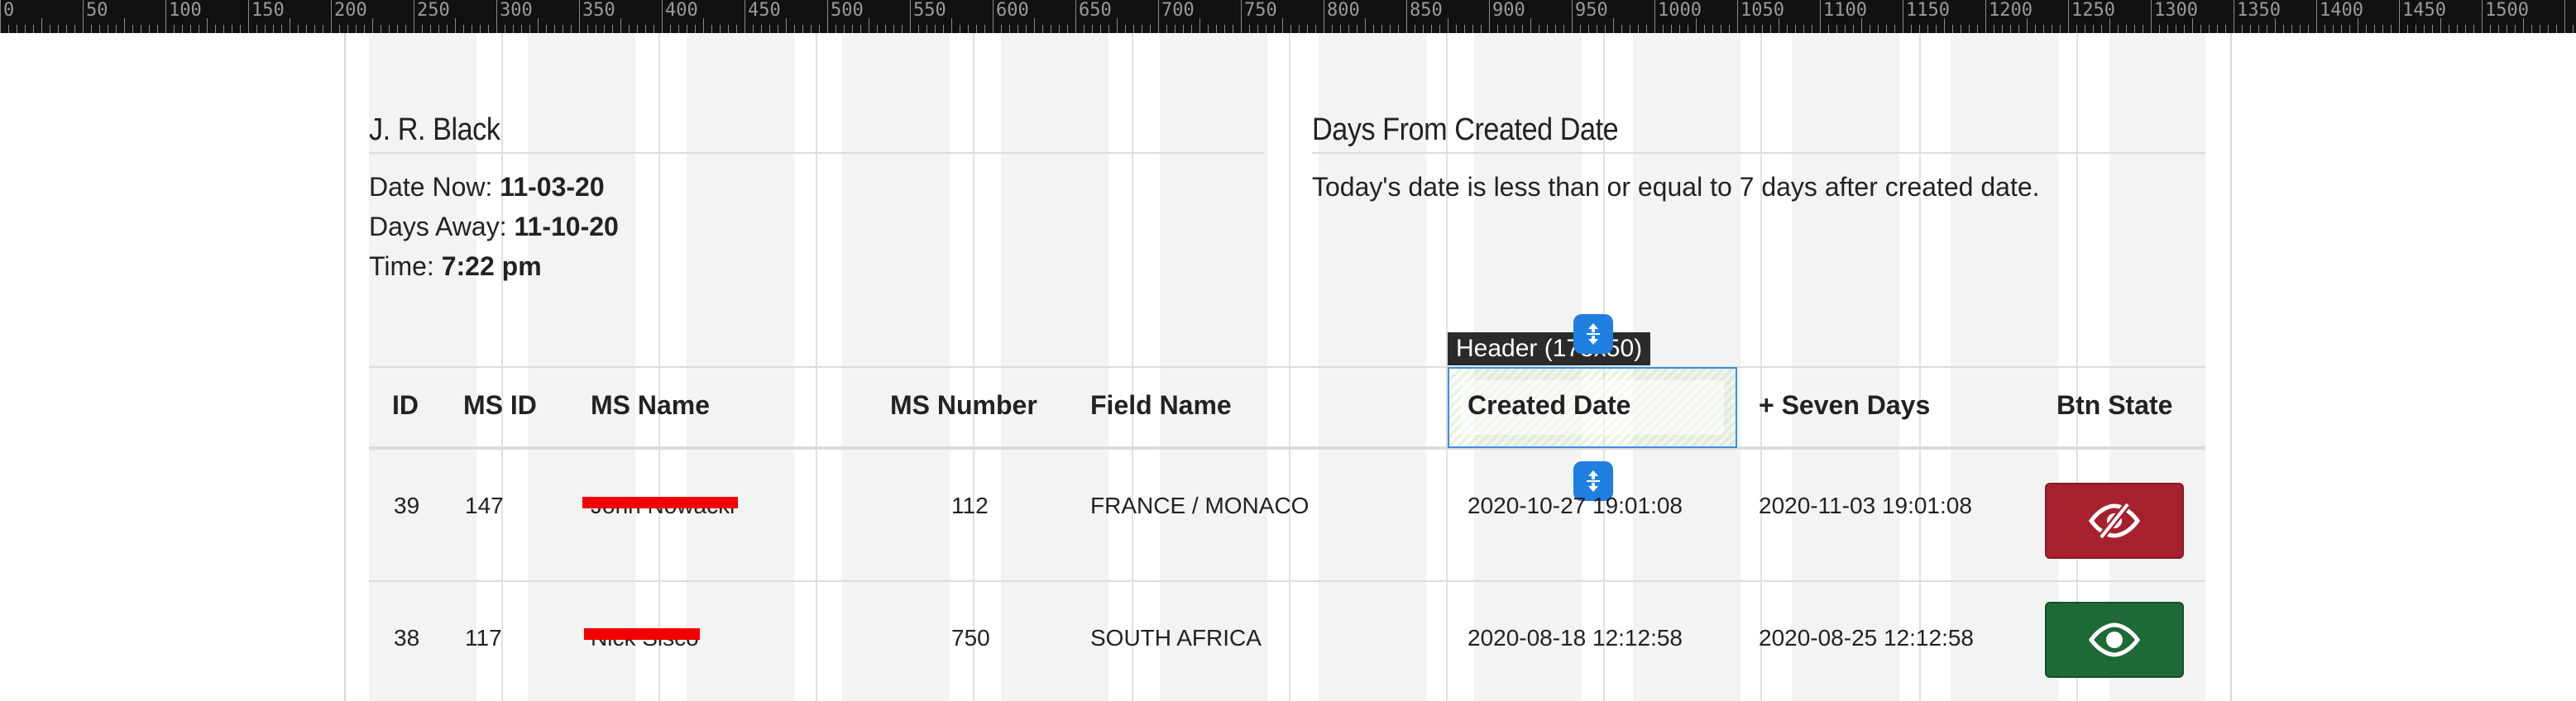 Image resolution: width=2576 pixels, height=701 pixels. Describe the element at coordinates (1161, 406) in the screenshot. I see `header-field-name: Field Name` at that location.